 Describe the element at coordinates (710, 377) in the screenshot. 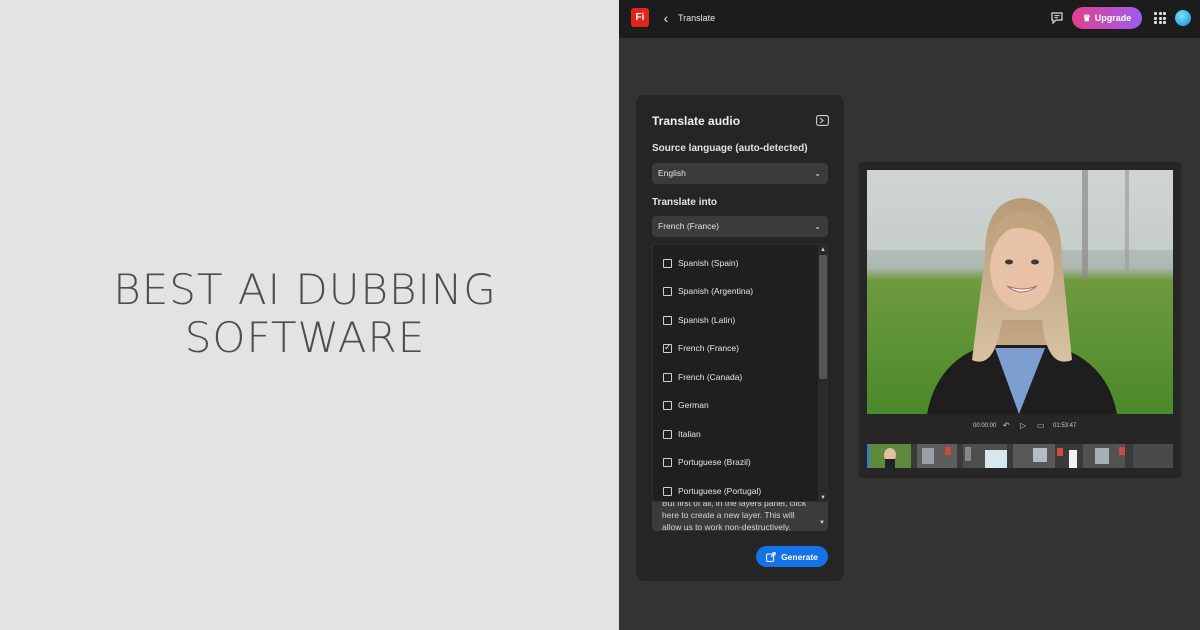

I see `language-option-label: French (Canada)` at that location.